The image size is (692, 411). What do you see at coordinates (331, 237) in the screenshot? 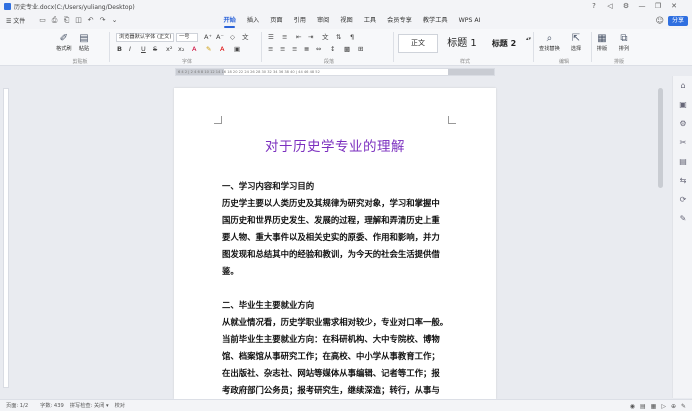
I see `paragraph-line: 要人物、重大事件以及相关史实的原委、作用和影响，并力` at bounding box center [331, 237].